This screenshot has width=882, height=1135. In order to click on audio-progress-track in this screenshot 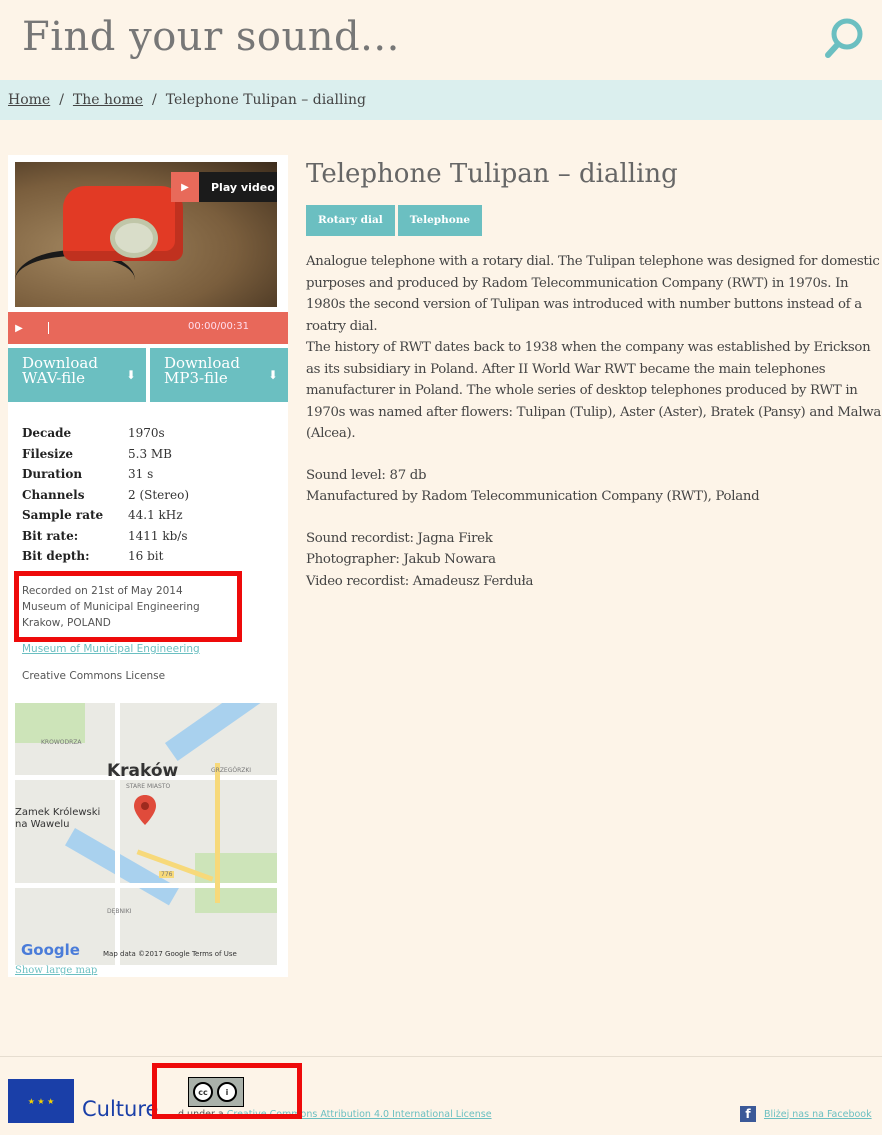, I will do `click(118, 328)`.